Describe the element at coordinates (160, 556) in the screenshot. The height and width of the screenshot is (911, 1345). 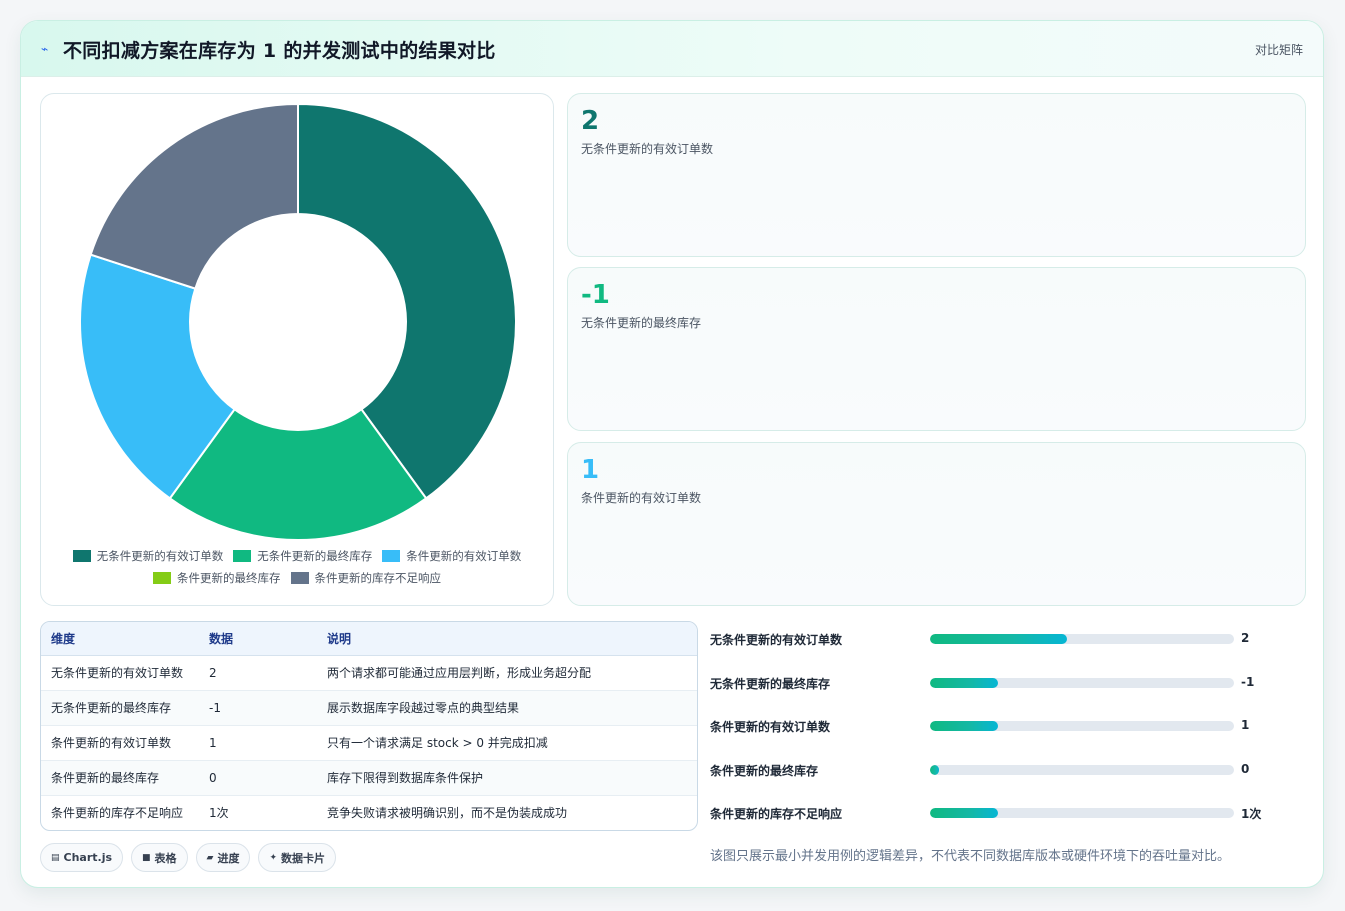
I see `legend-label: 无条件更新的有效订单数` at that location.